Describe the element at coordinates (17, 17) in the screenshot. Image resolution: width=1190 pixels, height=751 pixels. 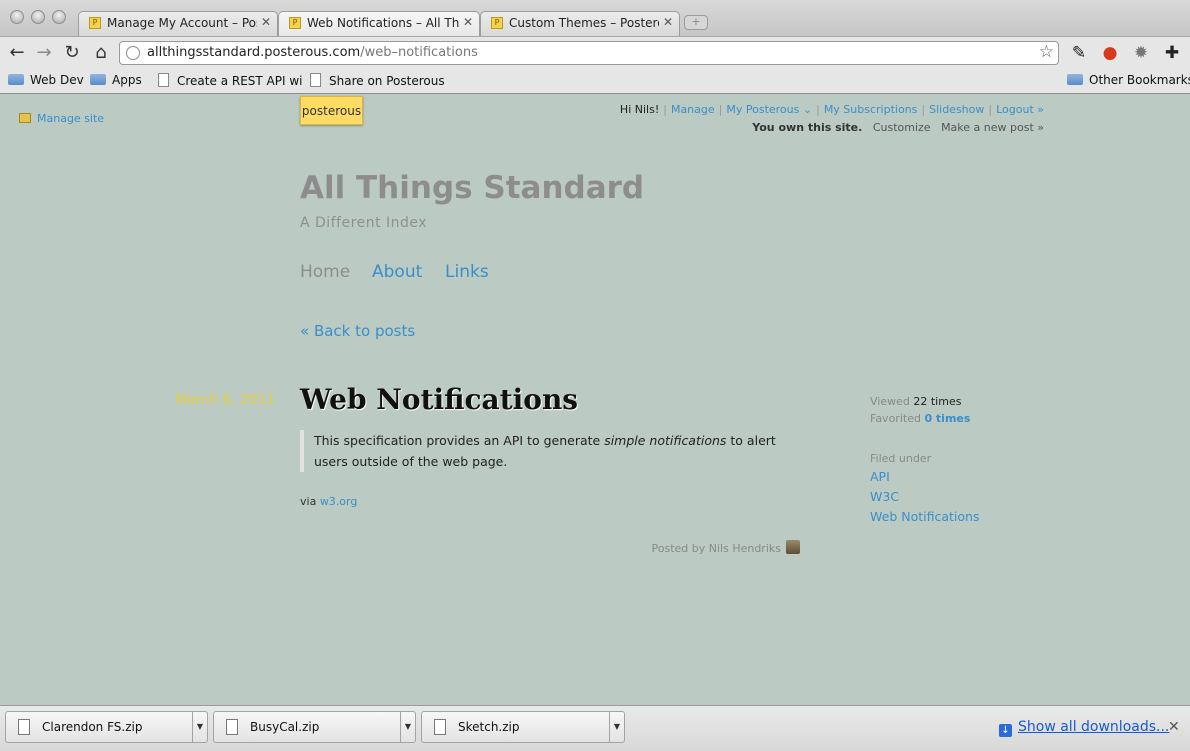
I see `window-close-button` at that location.